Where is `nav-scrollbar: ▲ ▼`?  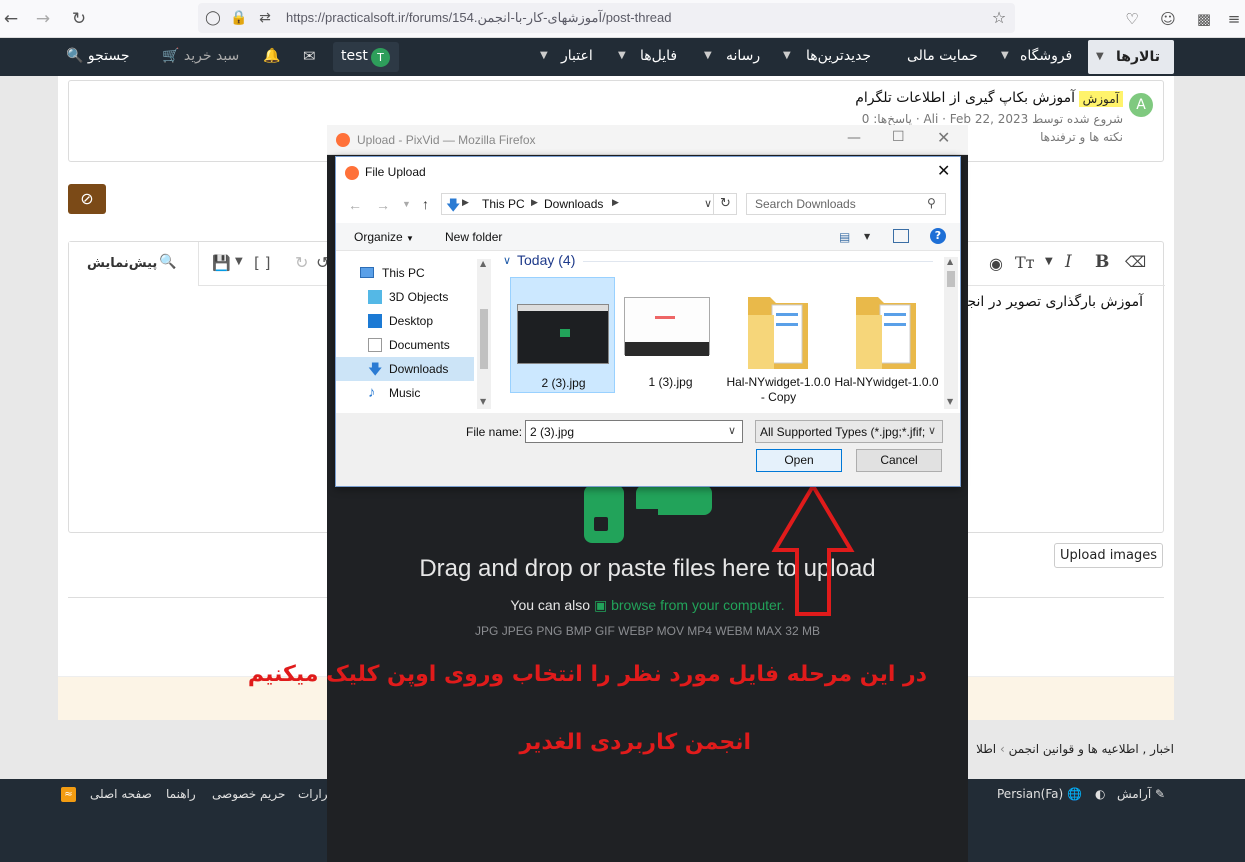 nav-scrollbar: ▲ ▼ is located at coordinates (484, 334).